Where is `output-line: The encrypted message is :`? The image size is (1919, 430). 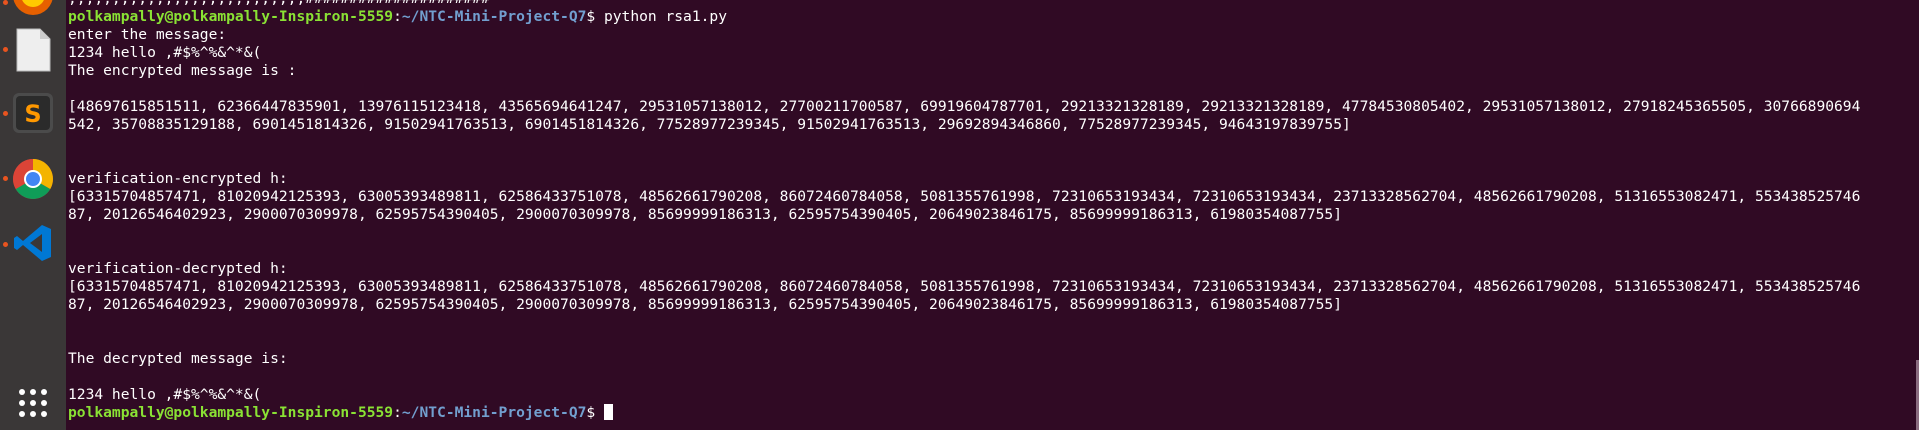
output-line: The encrypted message is : is located at coordinates (182, 70).